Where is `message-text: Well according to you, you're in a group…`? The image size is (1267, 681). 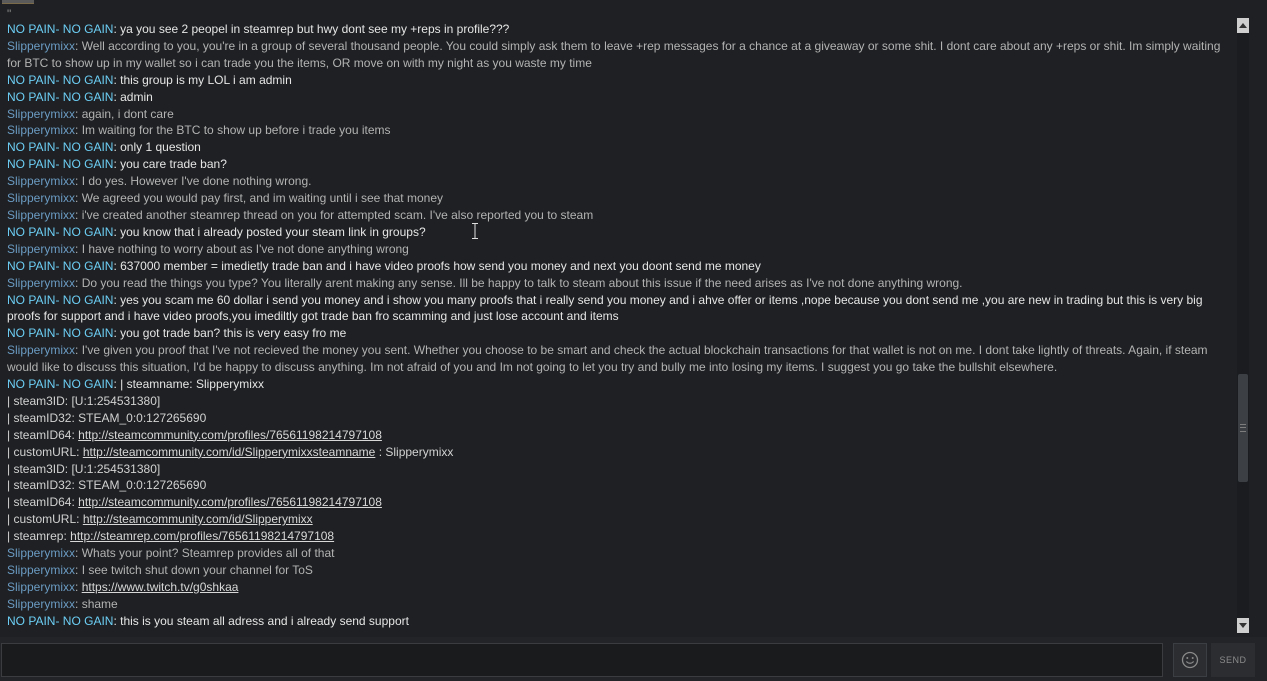 message-text: Well according to you, you're in a group… is located at coordinates (614, 54).